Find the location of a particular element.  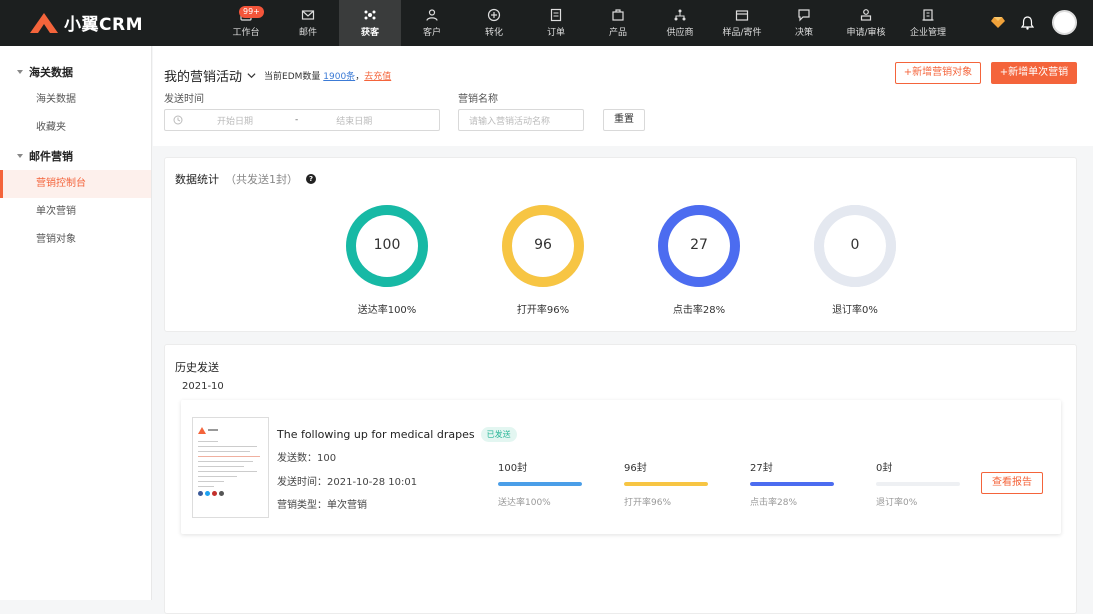

nav-item-8: 样品/寄件 is located at coordinates (742, 23).